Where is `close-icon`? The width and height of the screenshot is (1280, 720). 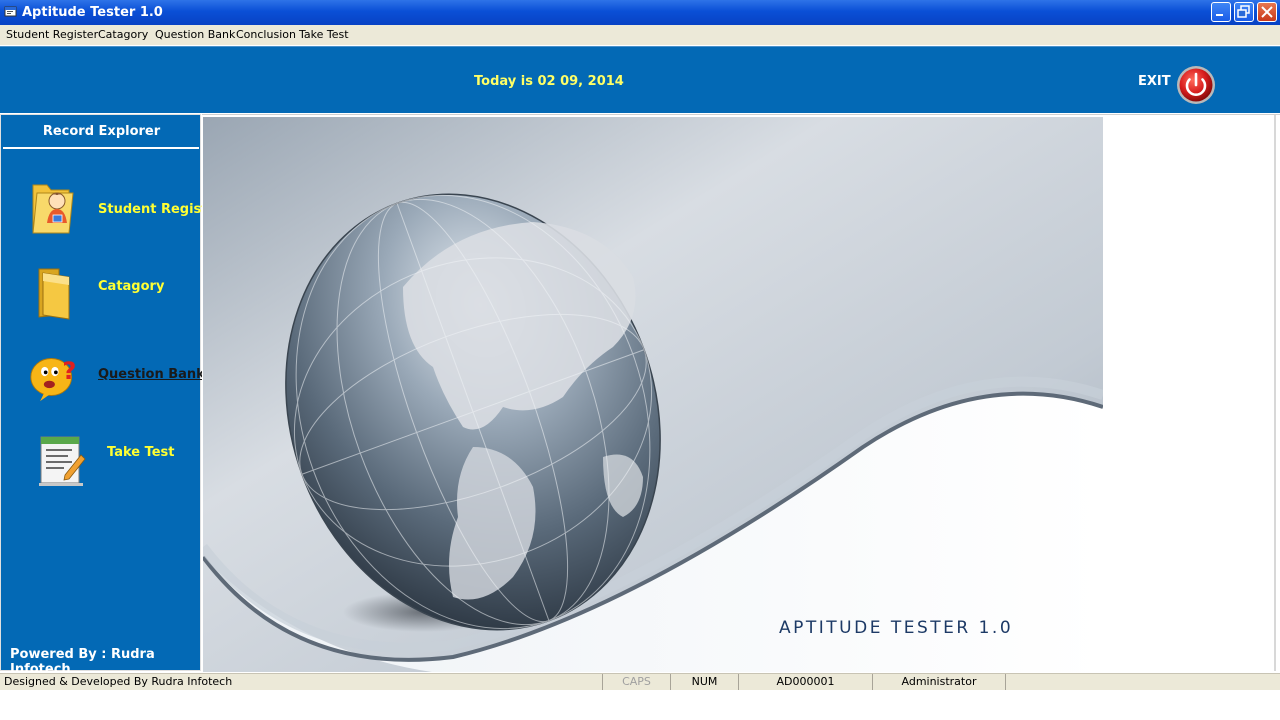
close-icon is located at coordinates (1267, 12).